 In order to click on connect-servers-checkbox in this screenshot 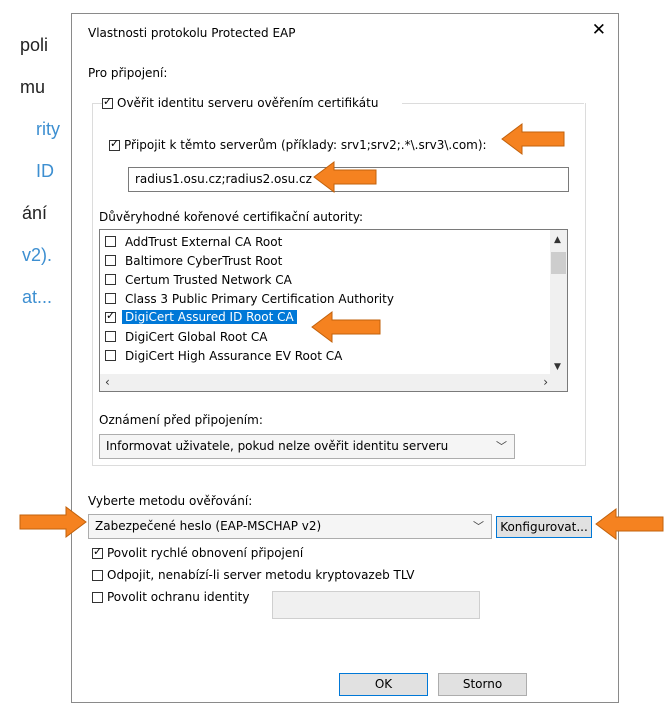, I will do `click(114, 144)`.